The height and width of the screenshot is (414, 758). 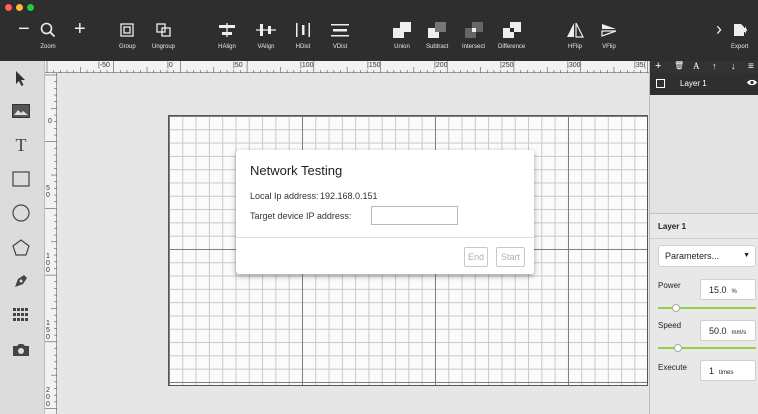 I want to click on intersect-button: Intersect, so click(x=473, y=38).